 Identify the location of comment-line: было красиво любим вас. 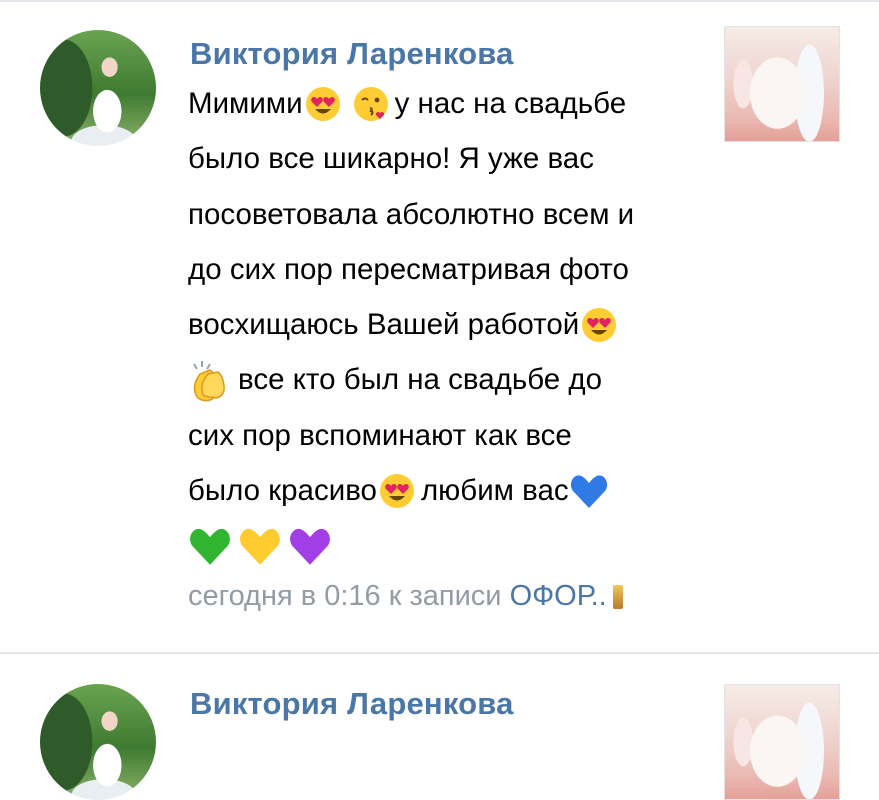
(458, 490).